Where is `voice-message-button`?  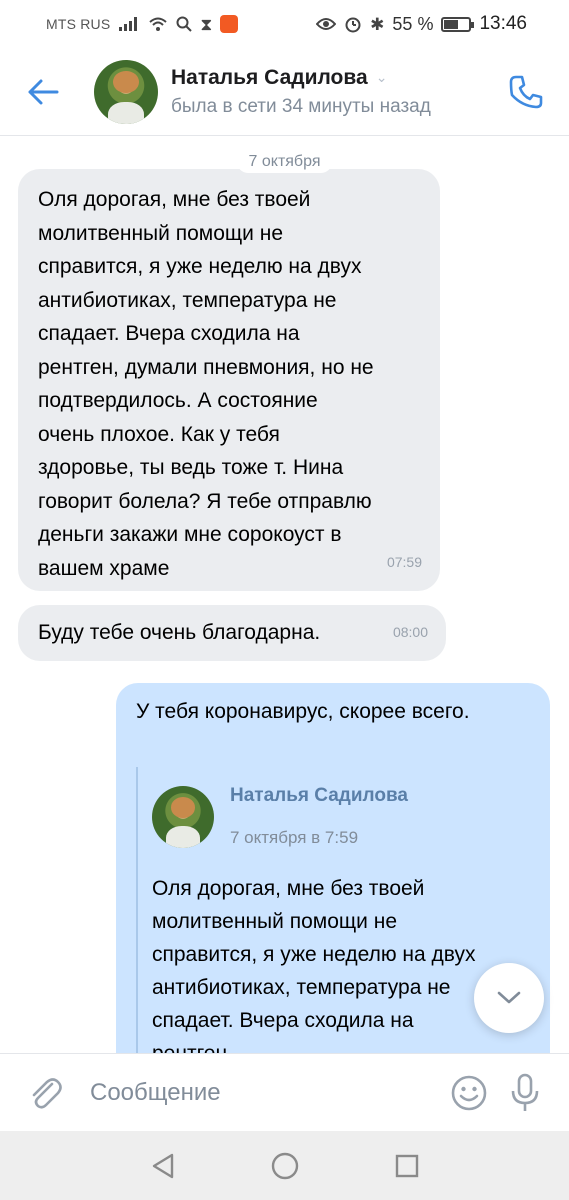
voice-message-button is located at coordinates (525, 1093).